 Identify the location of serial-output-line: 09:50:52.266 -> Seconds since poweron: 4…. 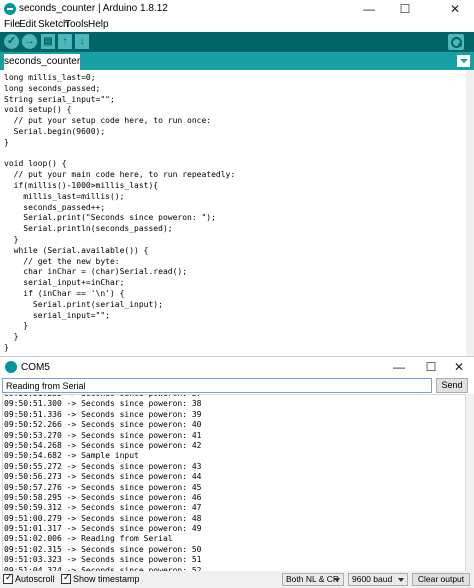
(103, 425).